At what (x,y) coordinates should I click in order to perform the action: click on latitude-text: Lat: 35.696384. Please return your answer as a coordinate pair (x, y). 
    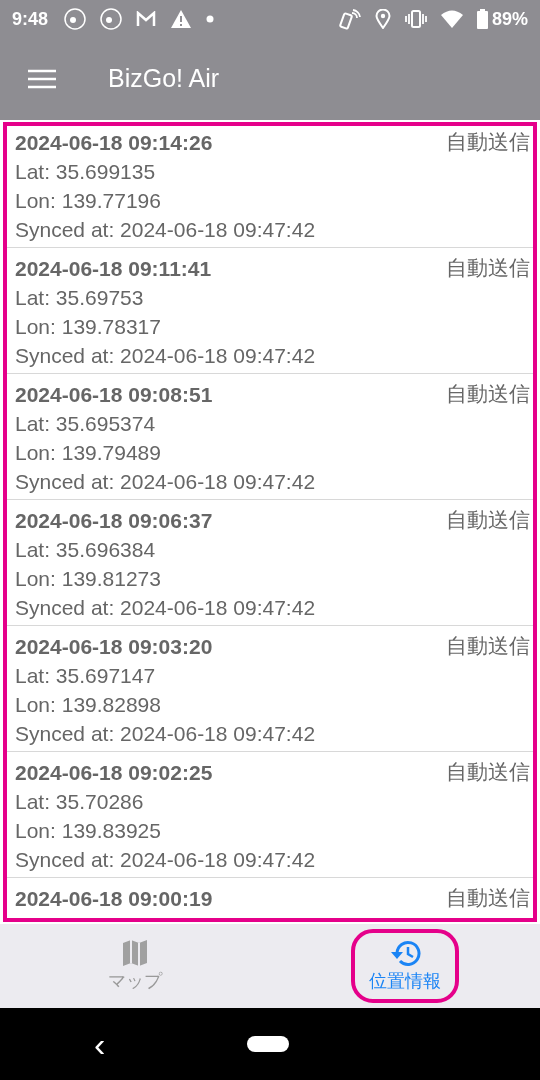
    Looking at the image, I should click on (85, 550).